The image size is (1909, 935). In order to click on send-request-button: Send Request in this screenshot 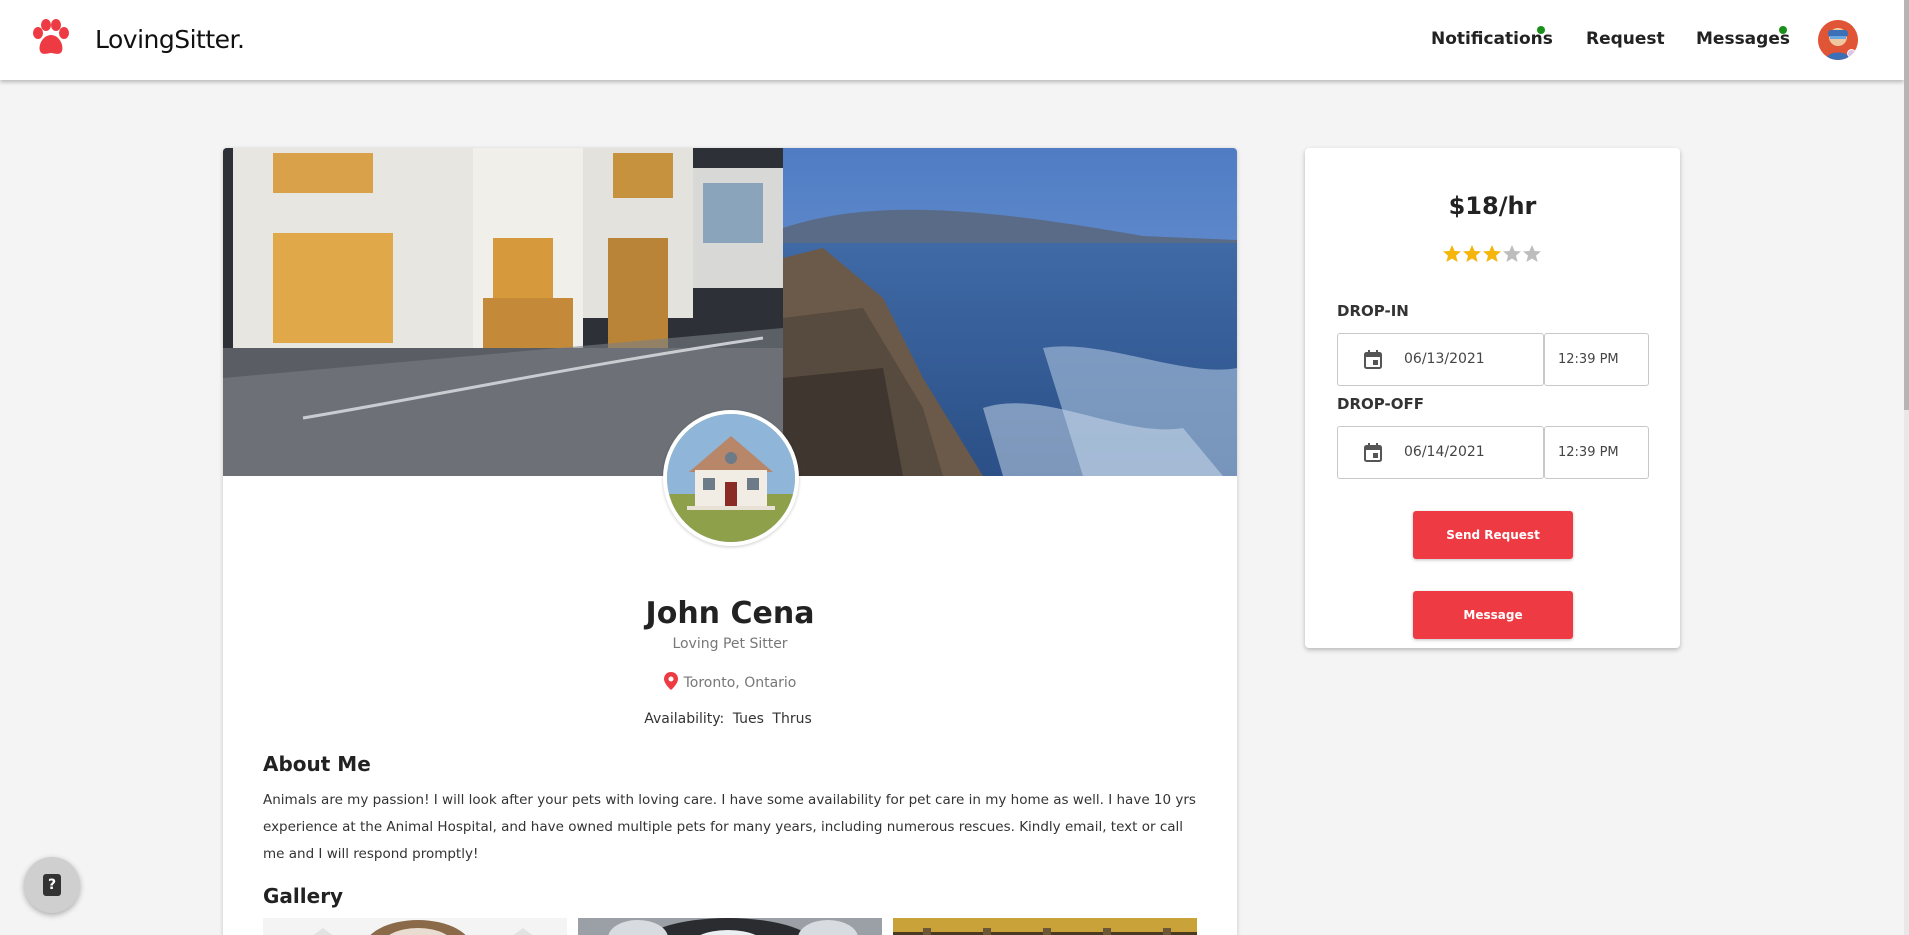, I will do `click(1493, 535)`.